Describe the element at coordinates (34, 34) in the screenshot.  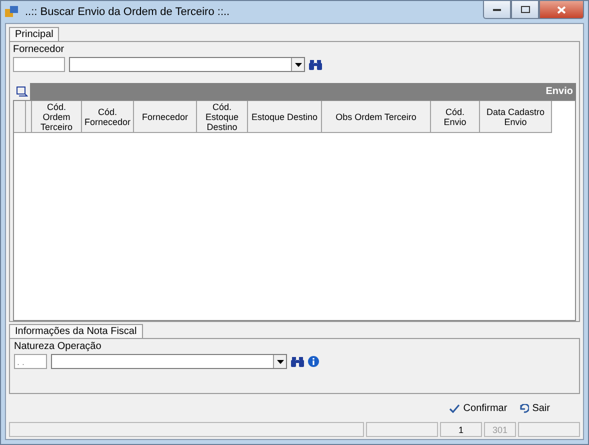
I see `tab: Principal` at that location.